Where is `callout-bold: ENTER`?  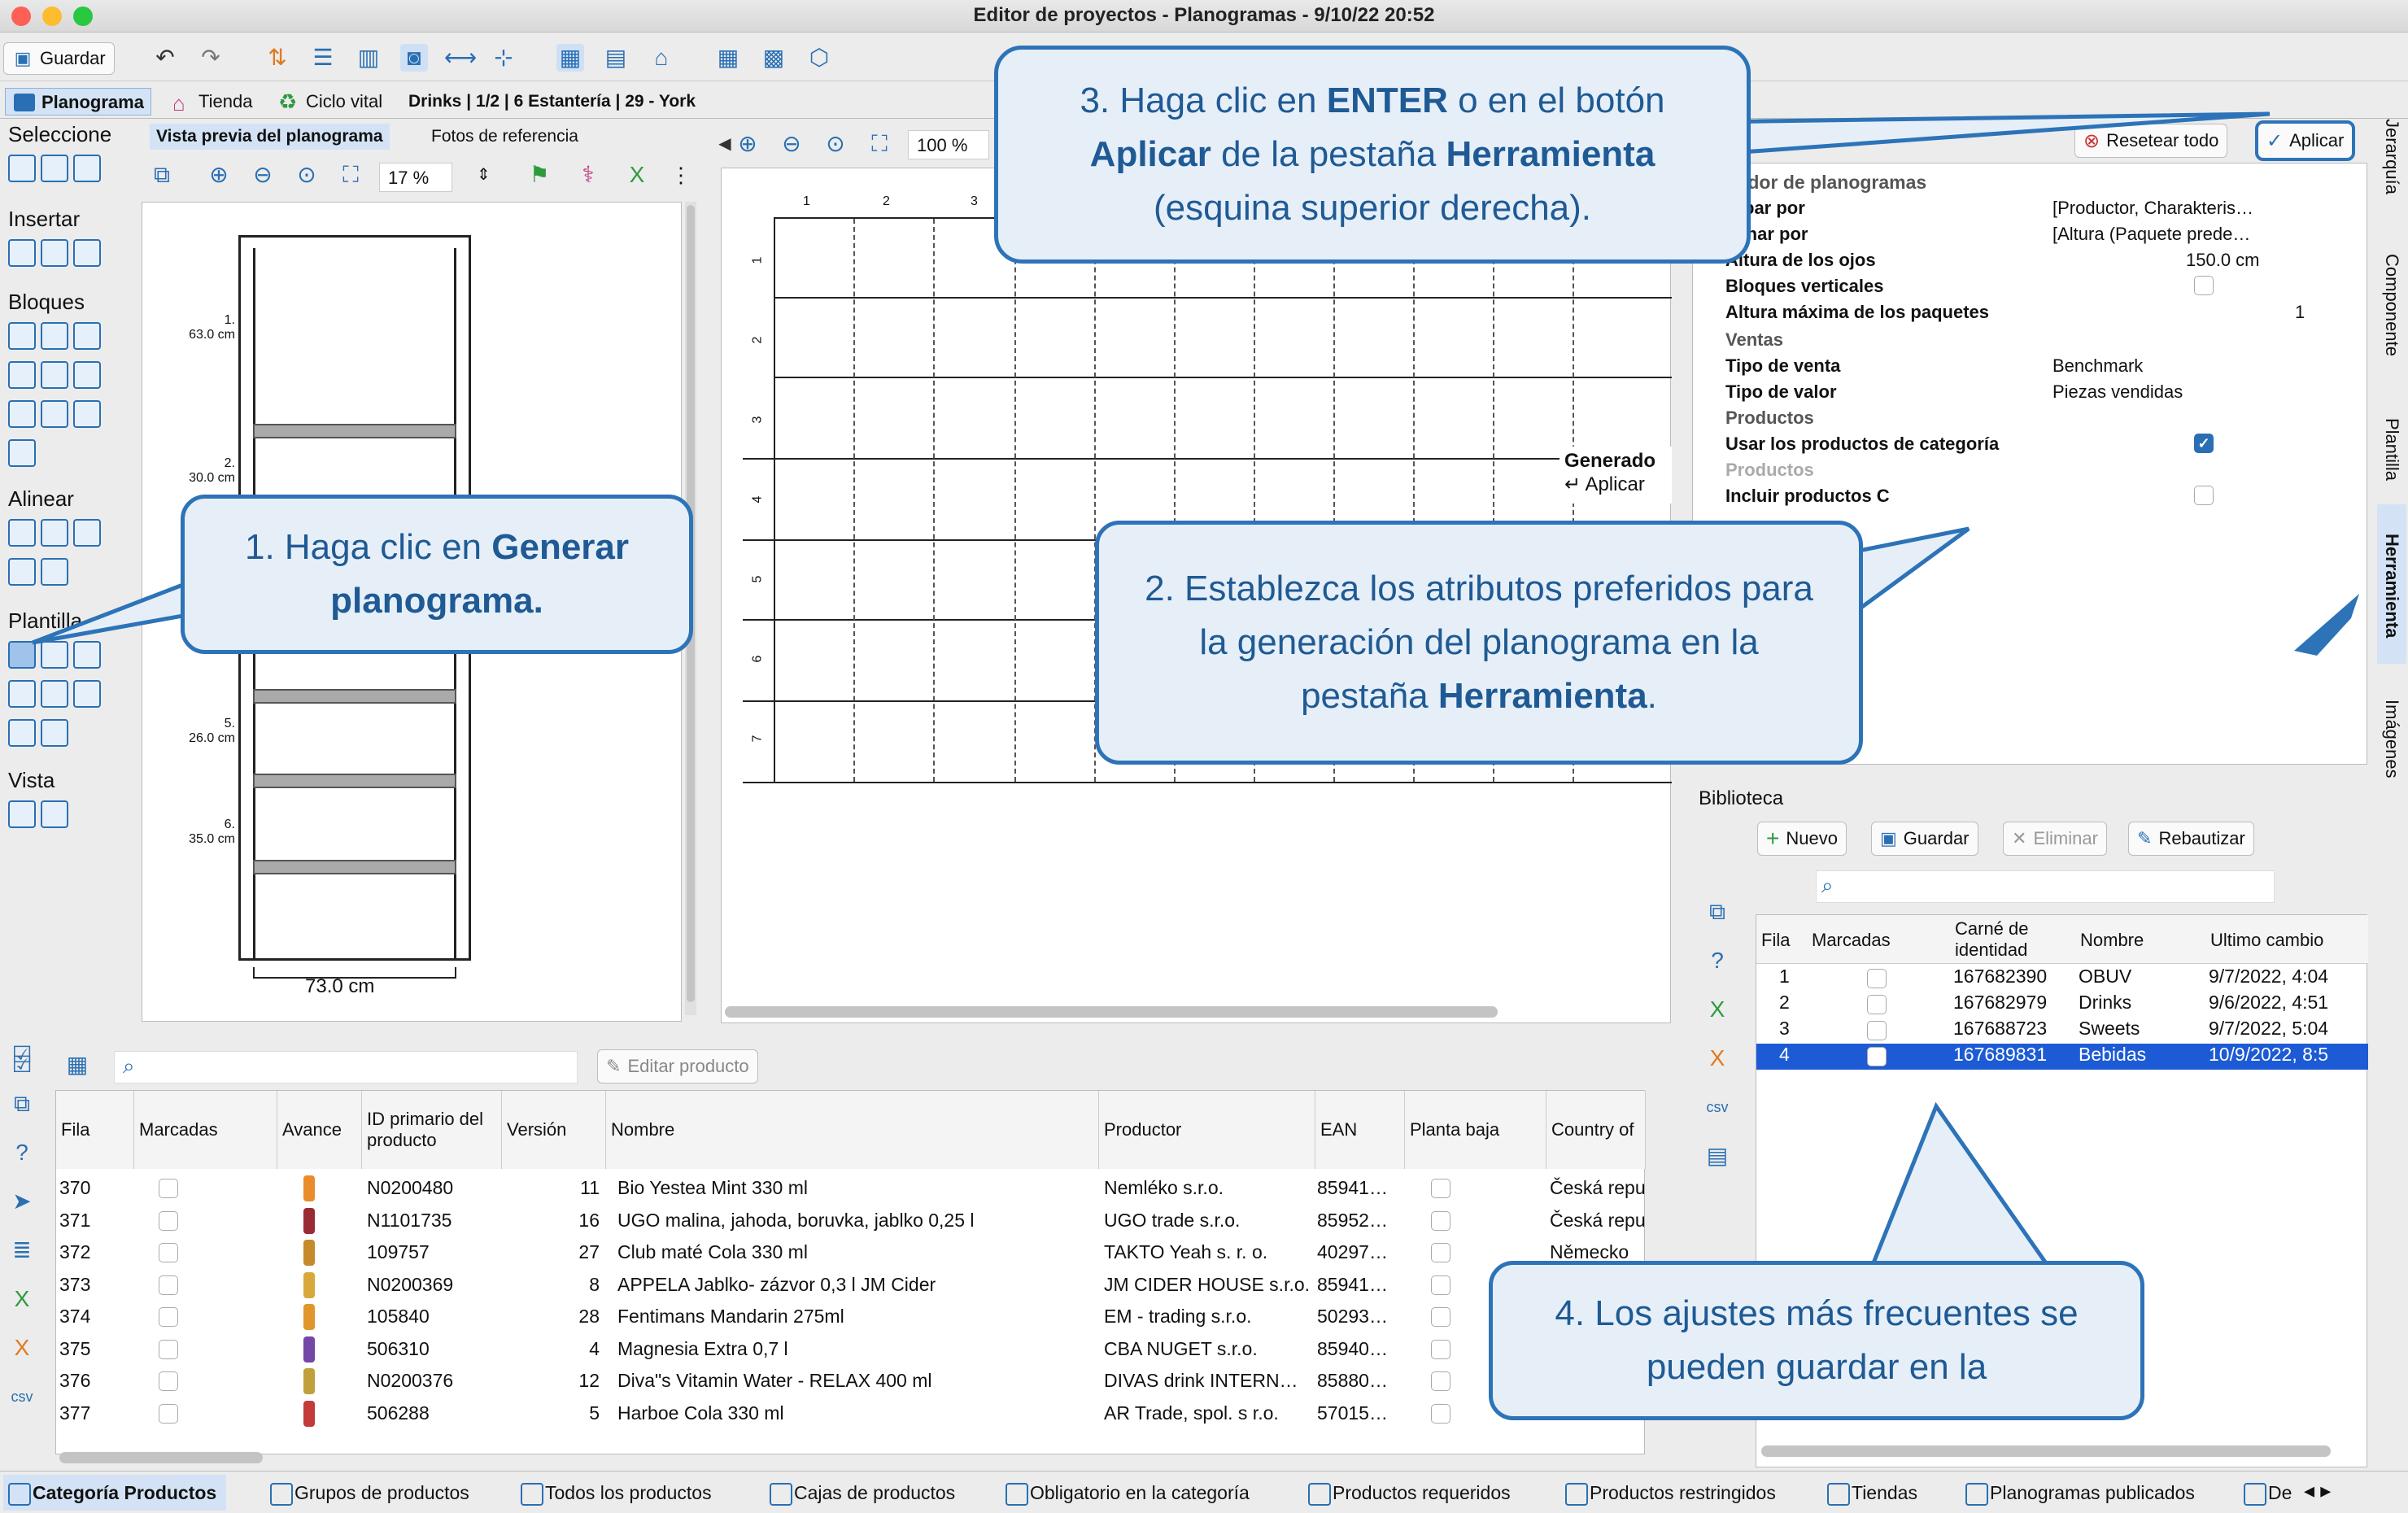
callout-bold: ENTER is located at coordinates (1387, 100).